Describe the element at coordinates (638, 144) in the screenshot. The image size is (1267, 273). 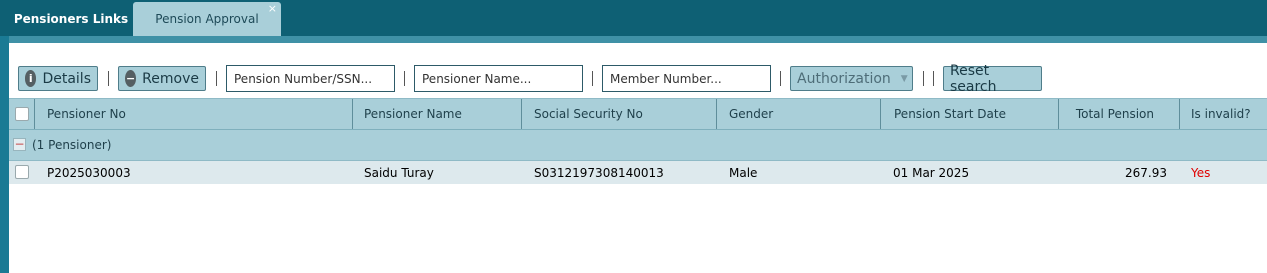
I see `group-row: − (1 Pensioner)` at that location.